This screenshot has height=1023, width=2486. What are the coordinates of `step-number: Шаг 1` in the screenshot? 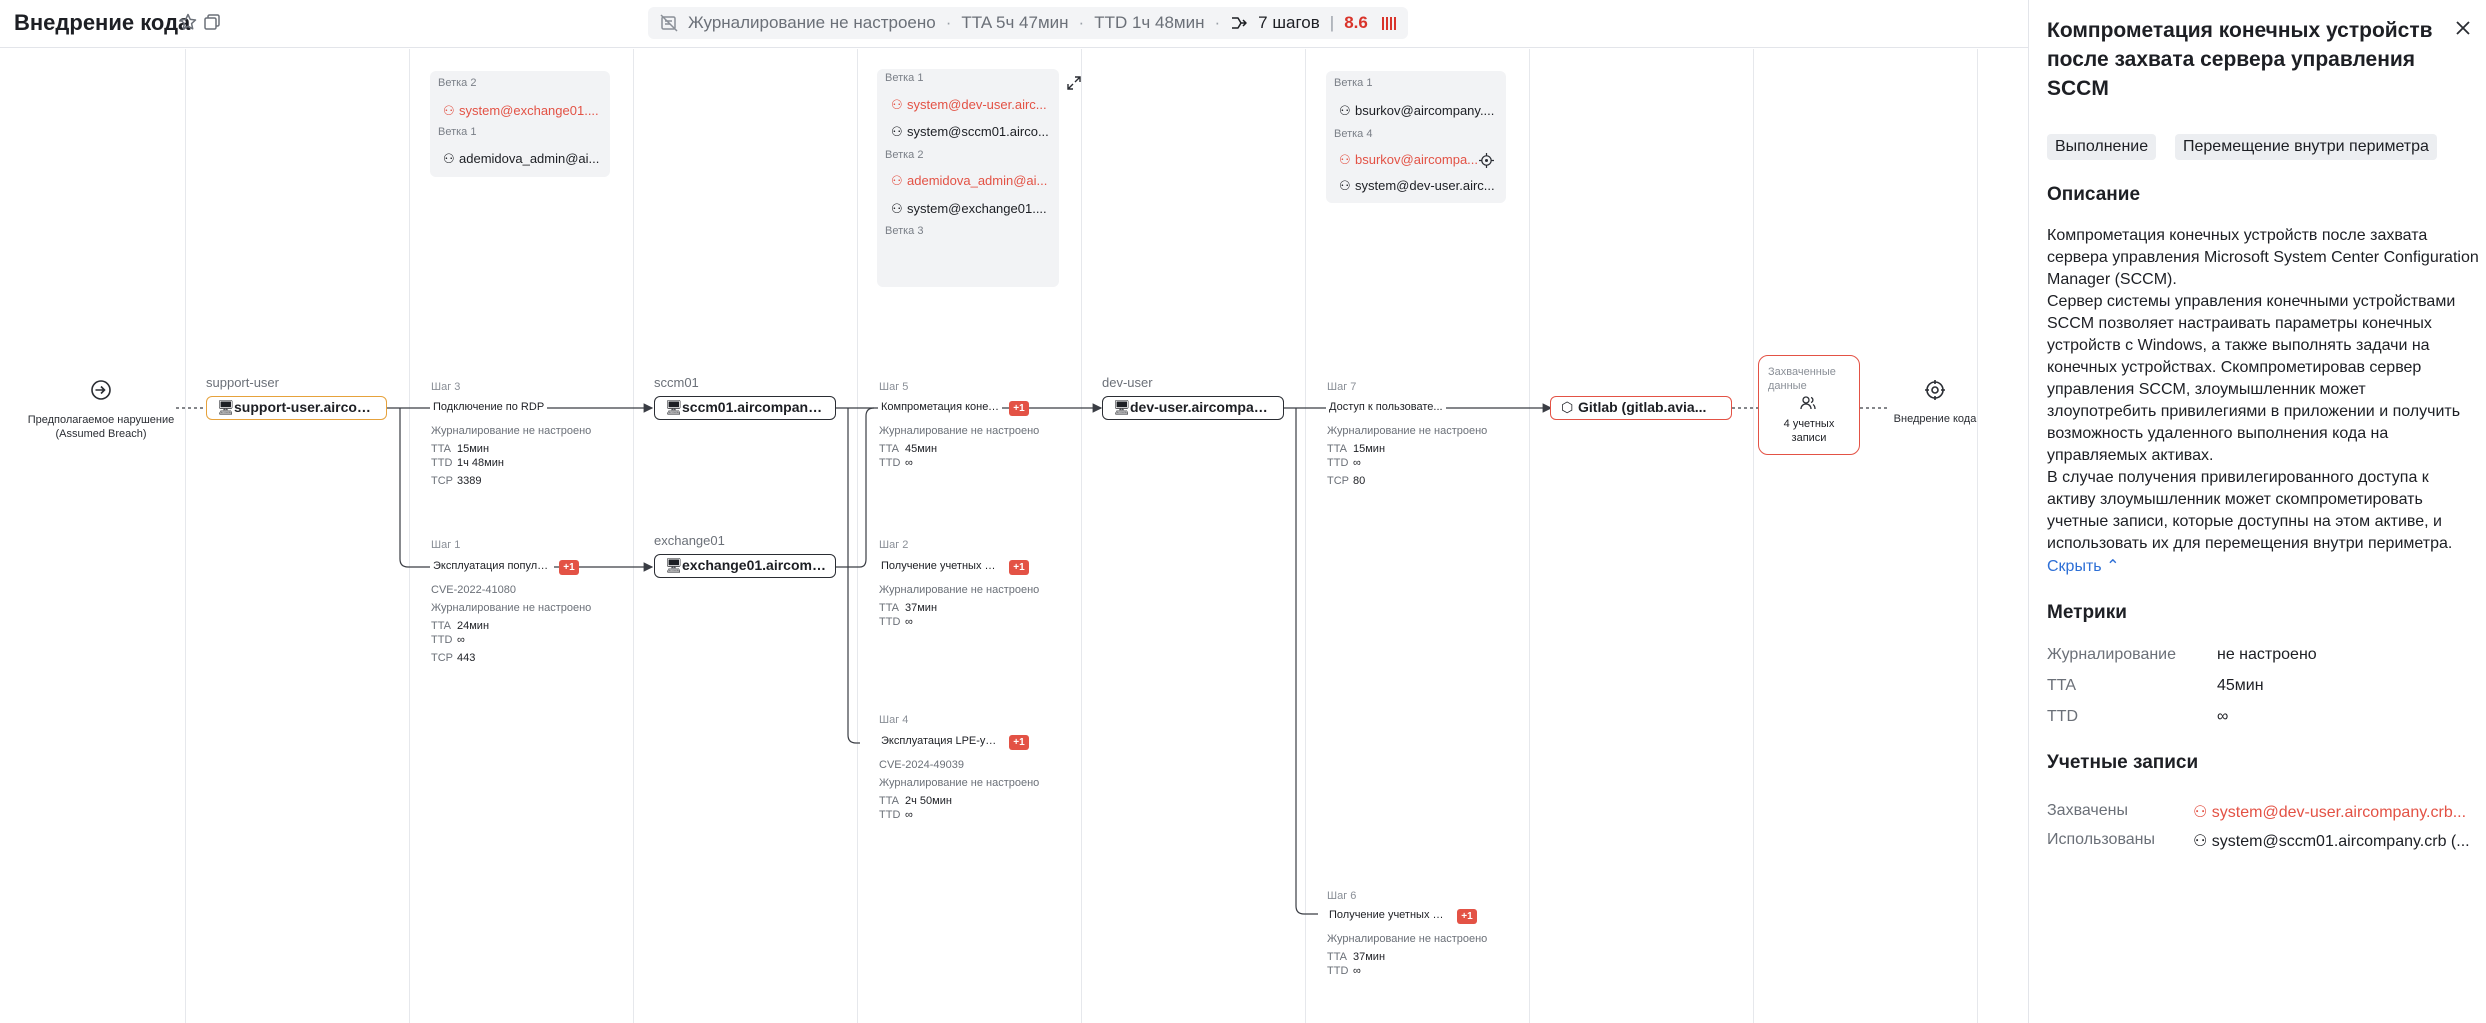 It's located at (446, 545).